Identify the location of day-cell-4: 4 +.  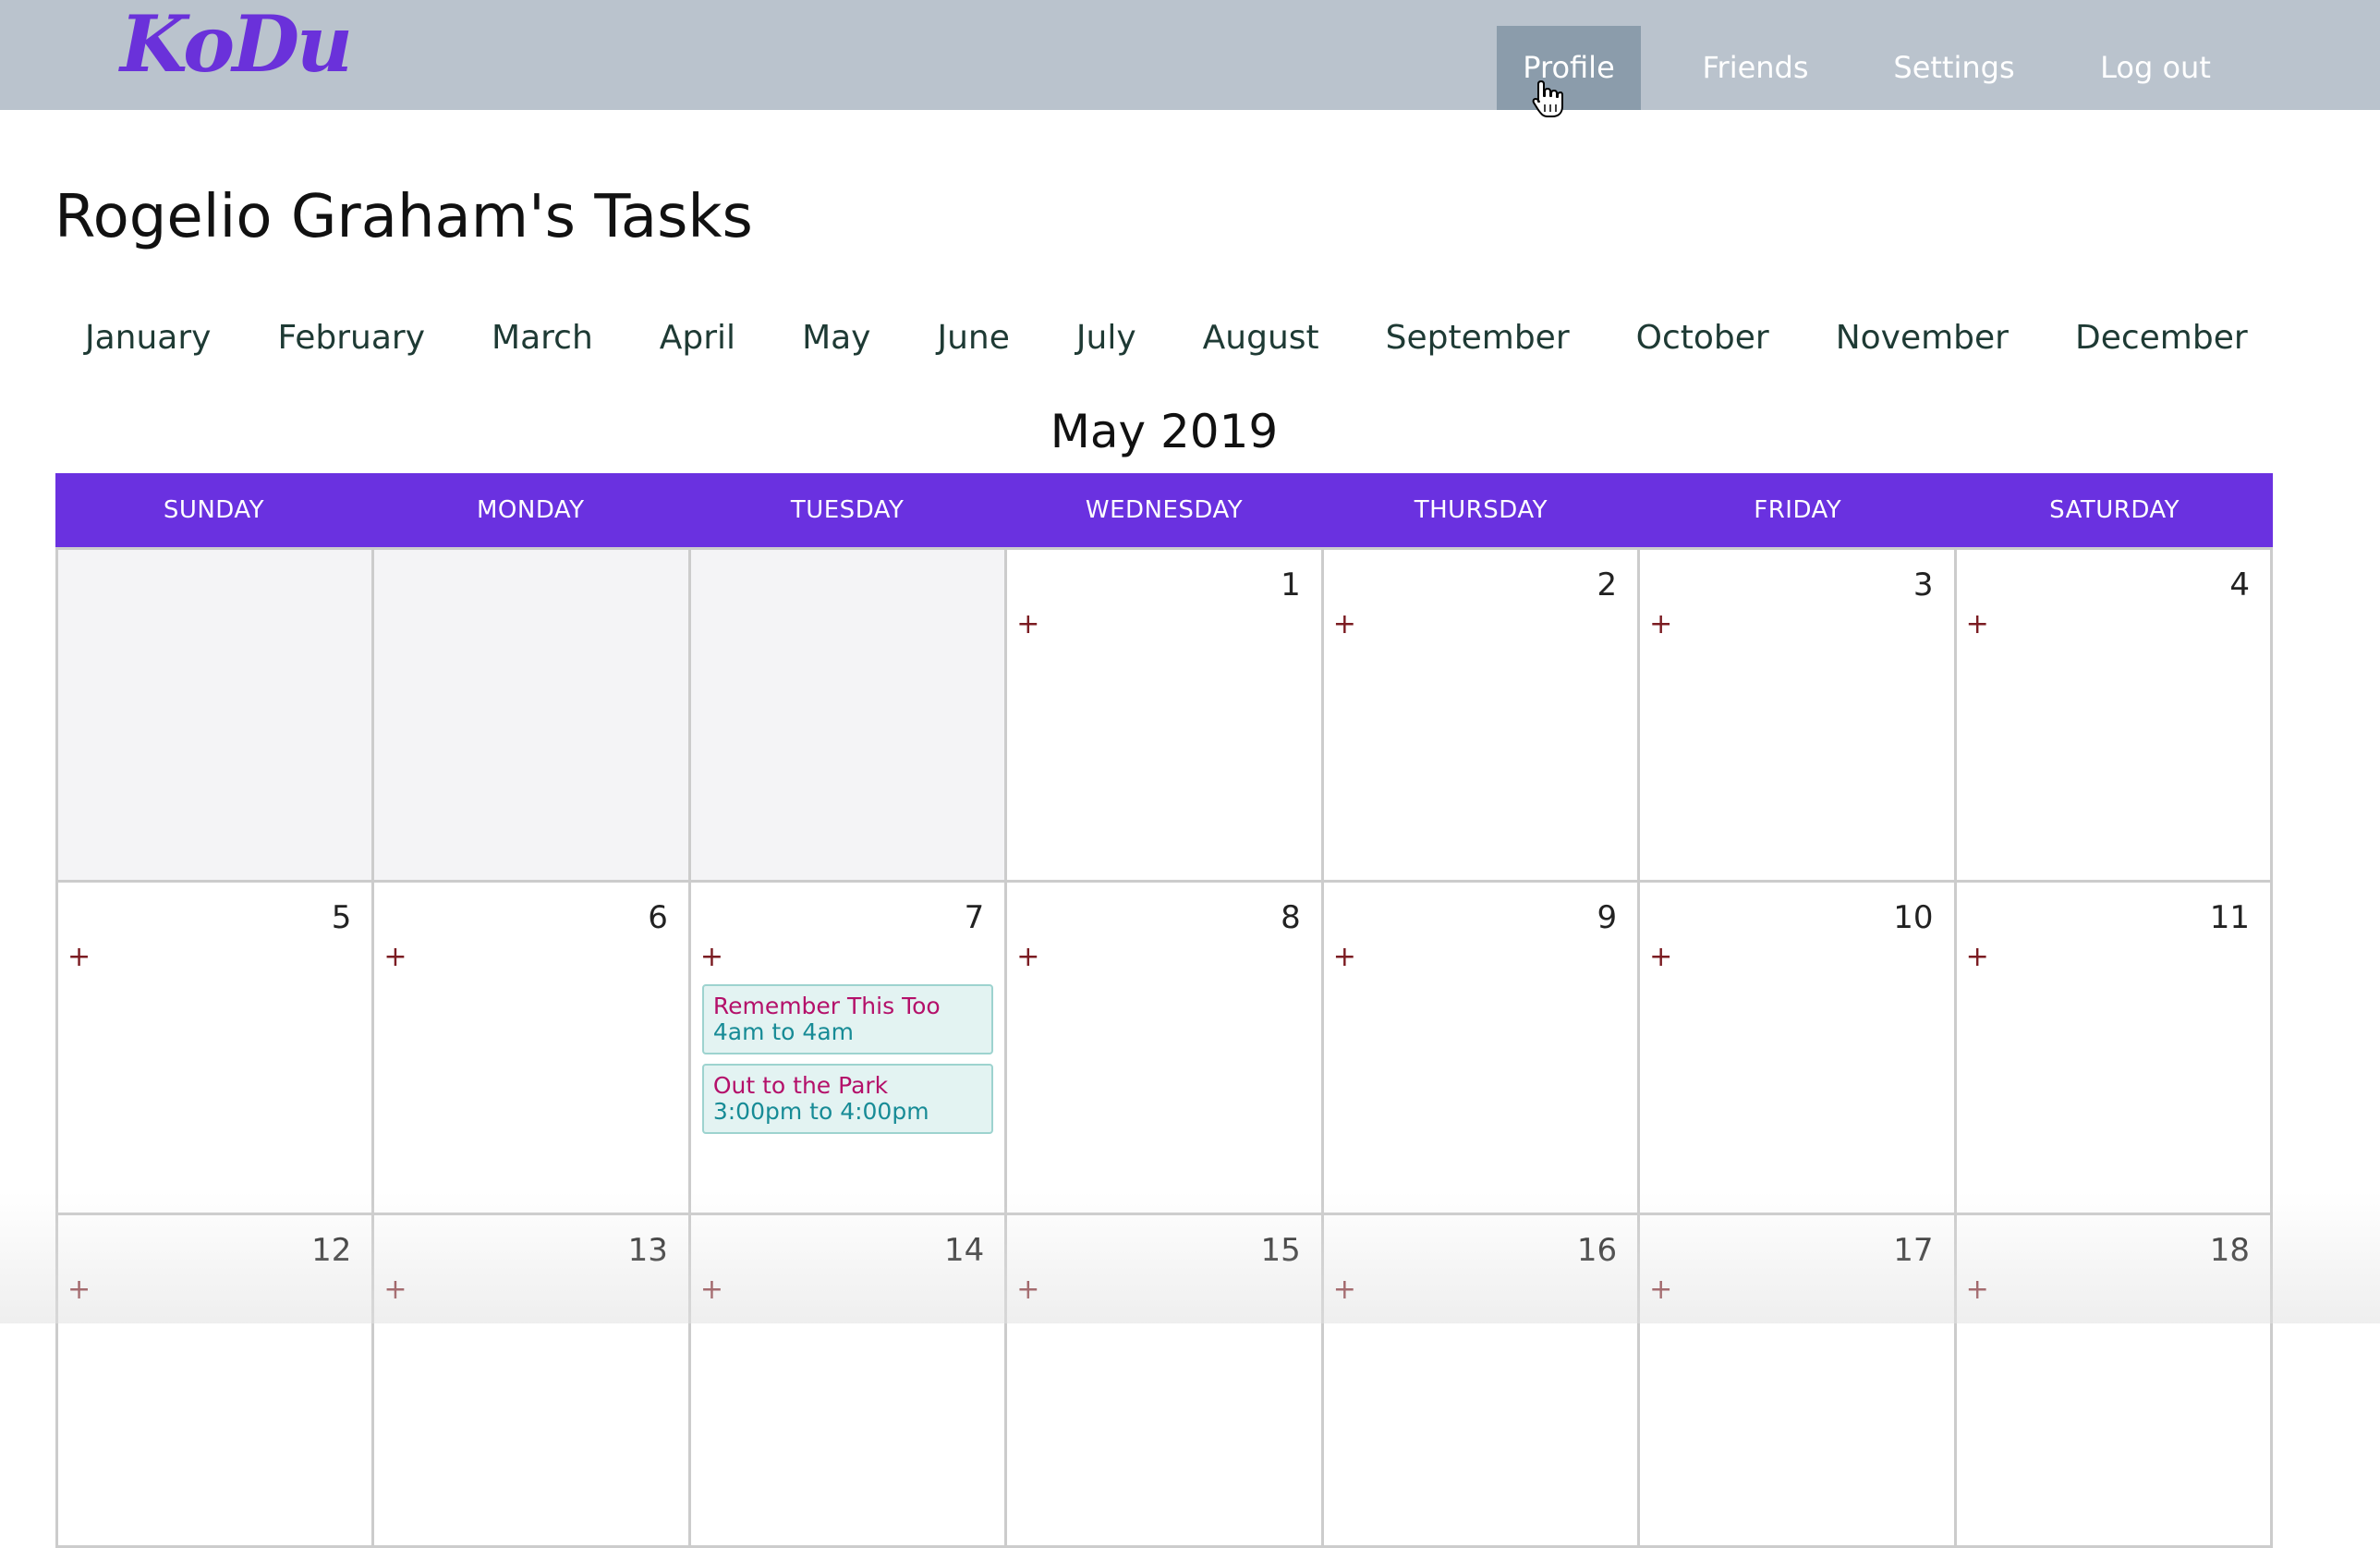
(2114, 716).